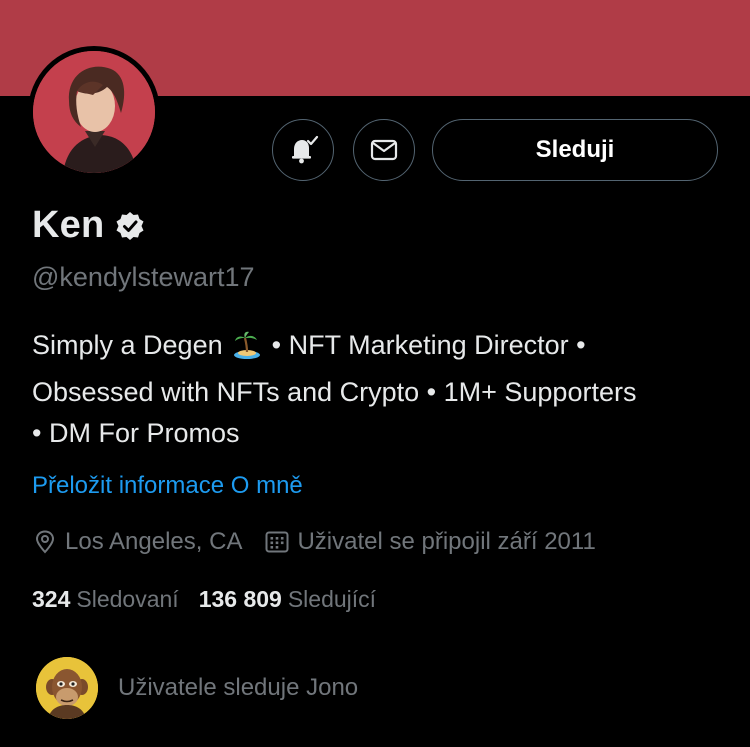 The width and height of the screenshot is (750, 747). Describe the element at coordinates (127, 599) in the screenshot. I see `following-label: Sledovaní` at that location.